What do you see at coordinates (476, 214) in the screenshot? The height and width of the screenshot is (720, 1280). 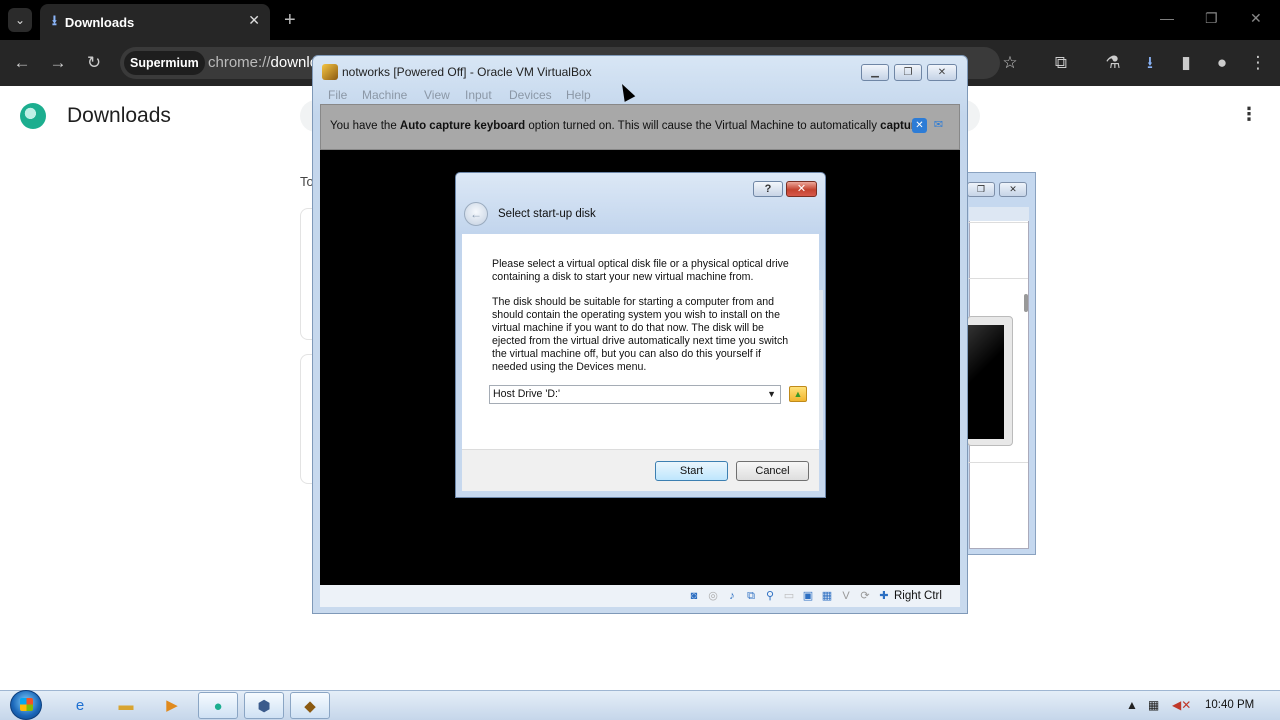 I see `back-arrow-icon: ←` at bounding box center [476, 214].